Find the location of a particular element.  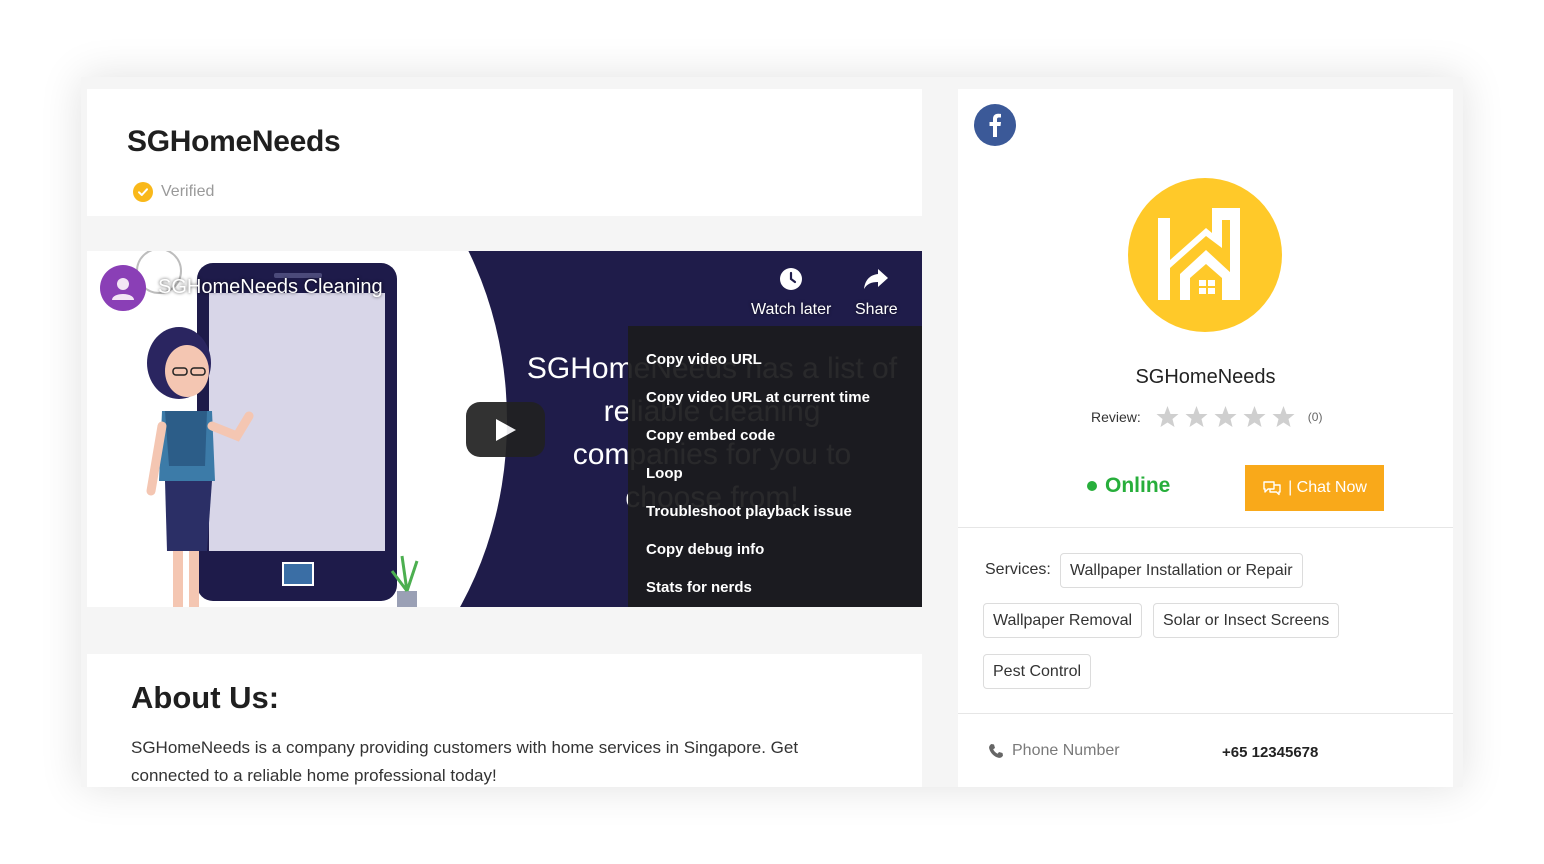

status-dot-icon is located at coordinates (1092, 486).